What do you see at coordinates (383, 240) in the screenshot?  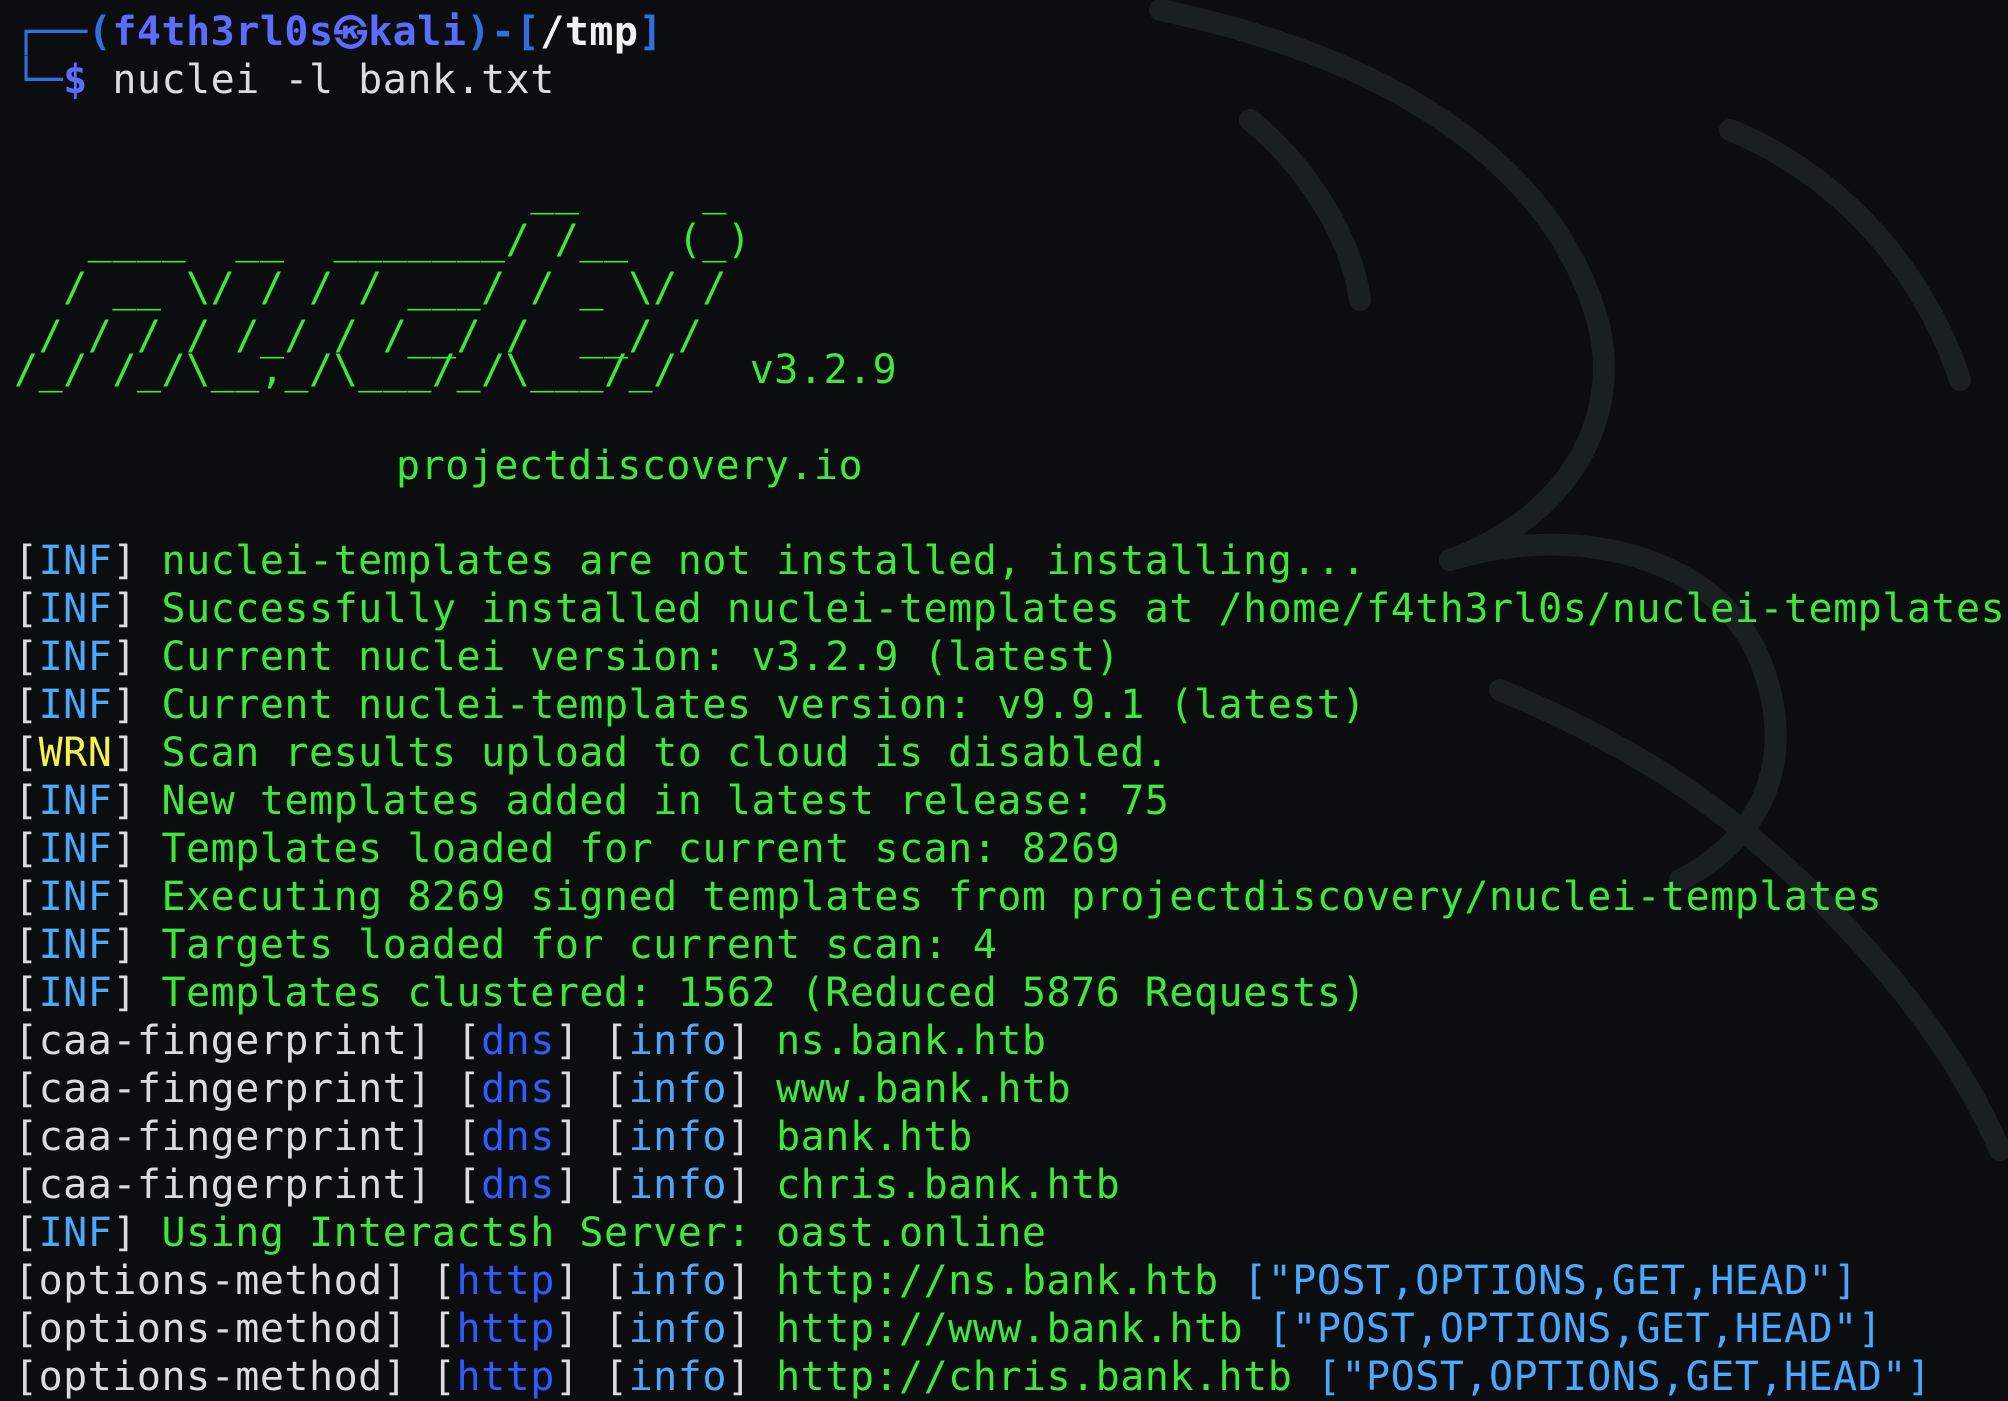 I see `banner-ascii-line: ____ __ _______/ /__ (_)` at bounding box center [383, 240].